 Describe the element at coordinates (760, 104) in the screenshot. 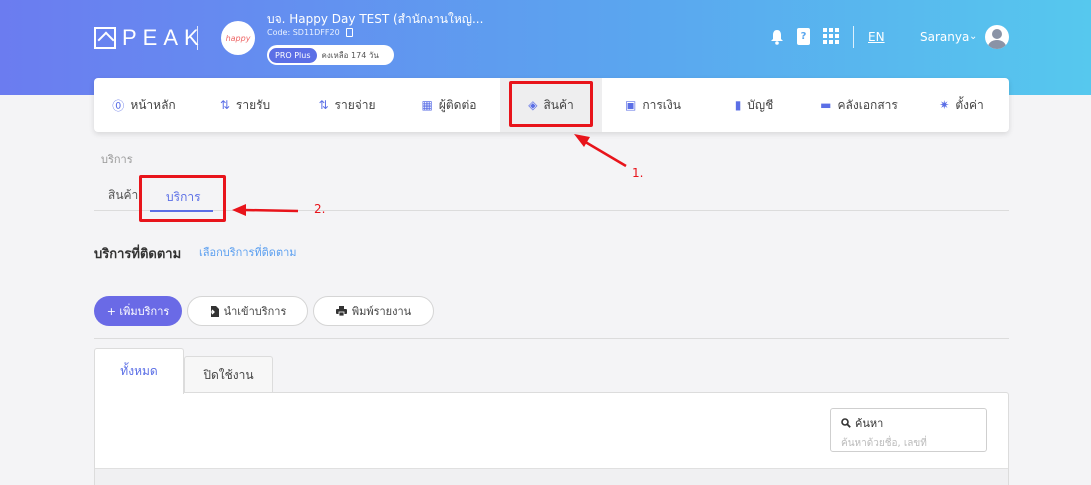

I see `nav-label: บัญชี` at that location.